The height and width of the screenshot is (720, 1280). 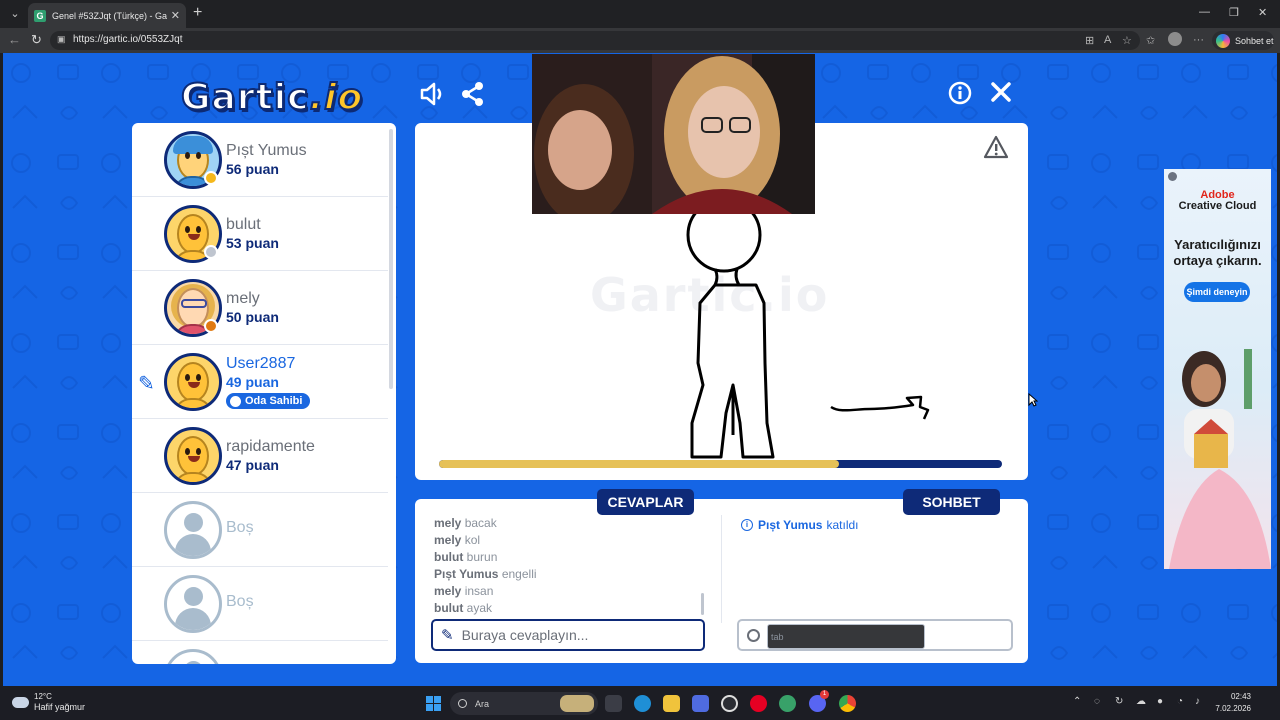 I want to click on mouse-cursor-icon, so click(x=1033, y=400).